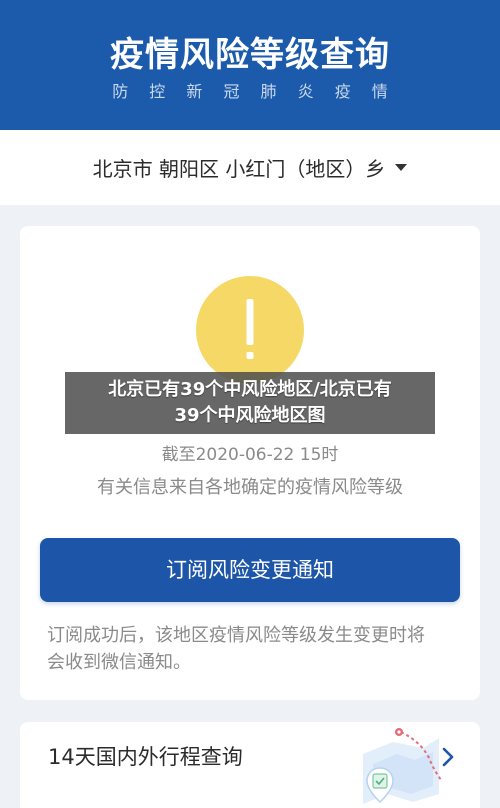 The height and width of the screenshot is (808, 500). I want to click on location-selector: 北京市 朝阳区 小红门（地区）乡, so click(250, 167).